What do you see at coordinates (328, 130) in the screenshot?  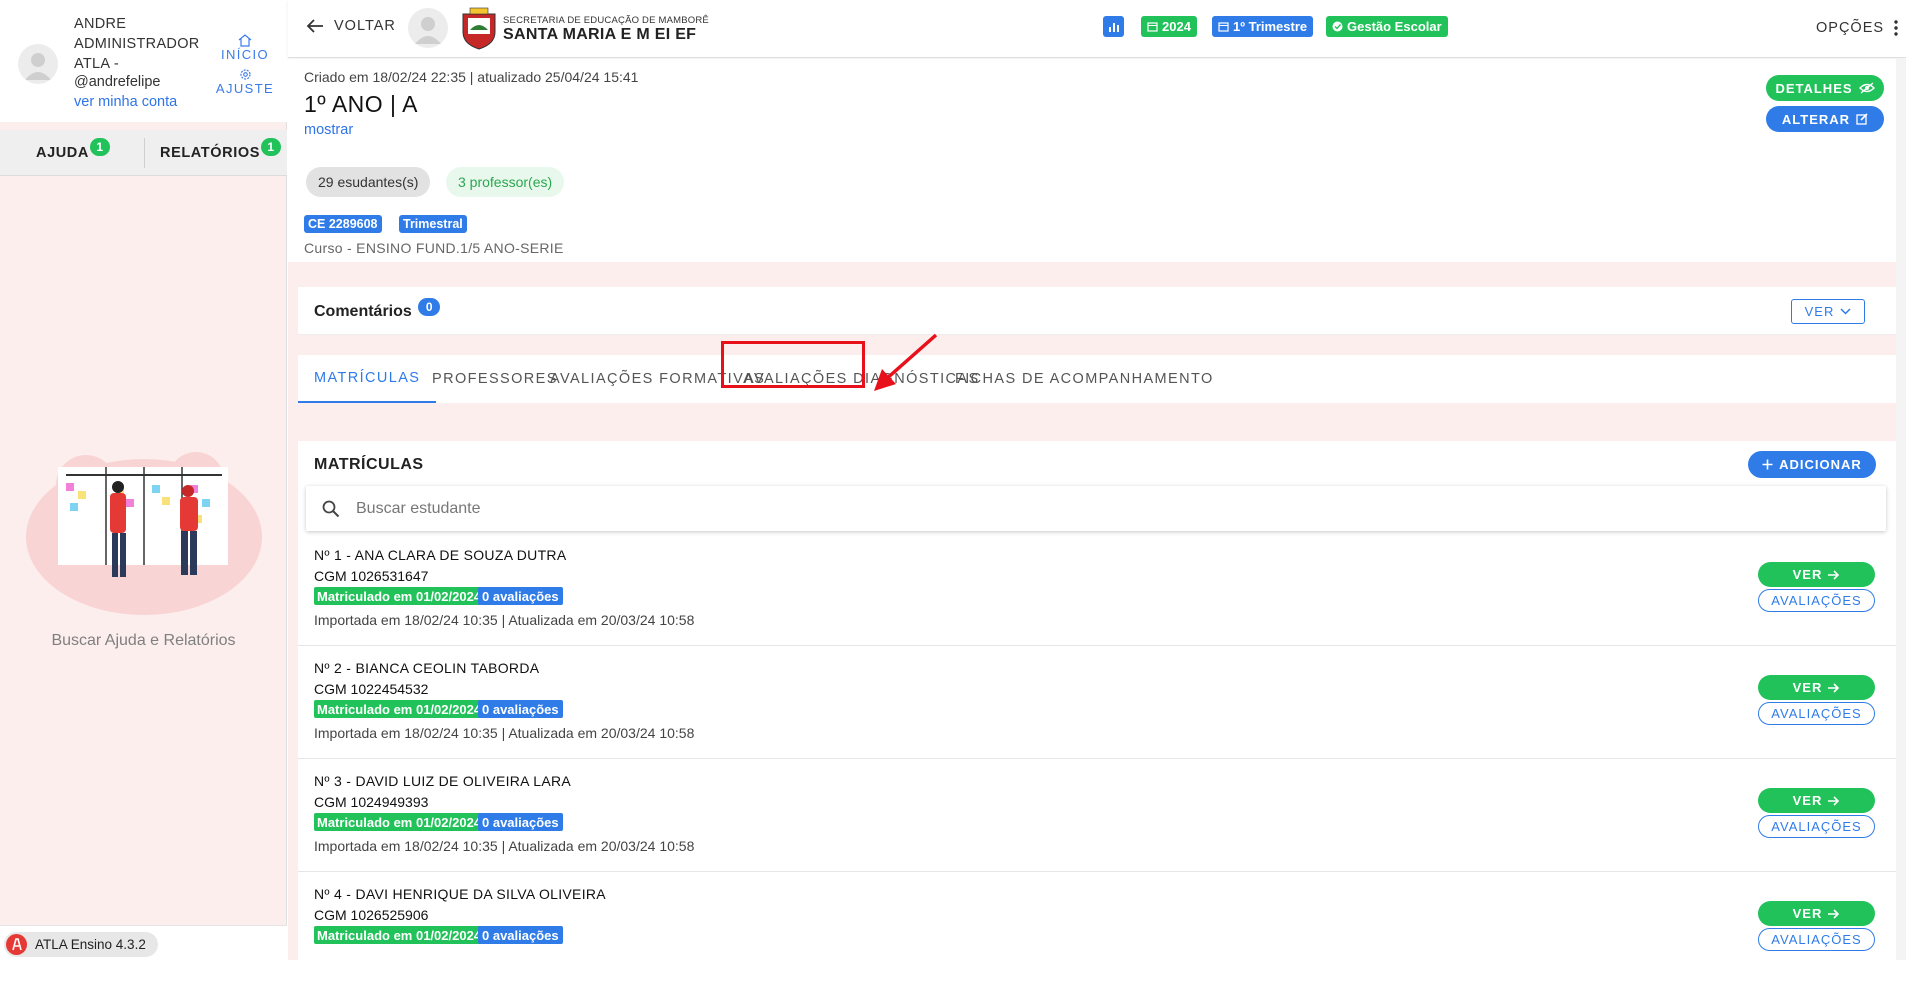 I see `show-more-link: mostrar` at bounding box center [328, 130].